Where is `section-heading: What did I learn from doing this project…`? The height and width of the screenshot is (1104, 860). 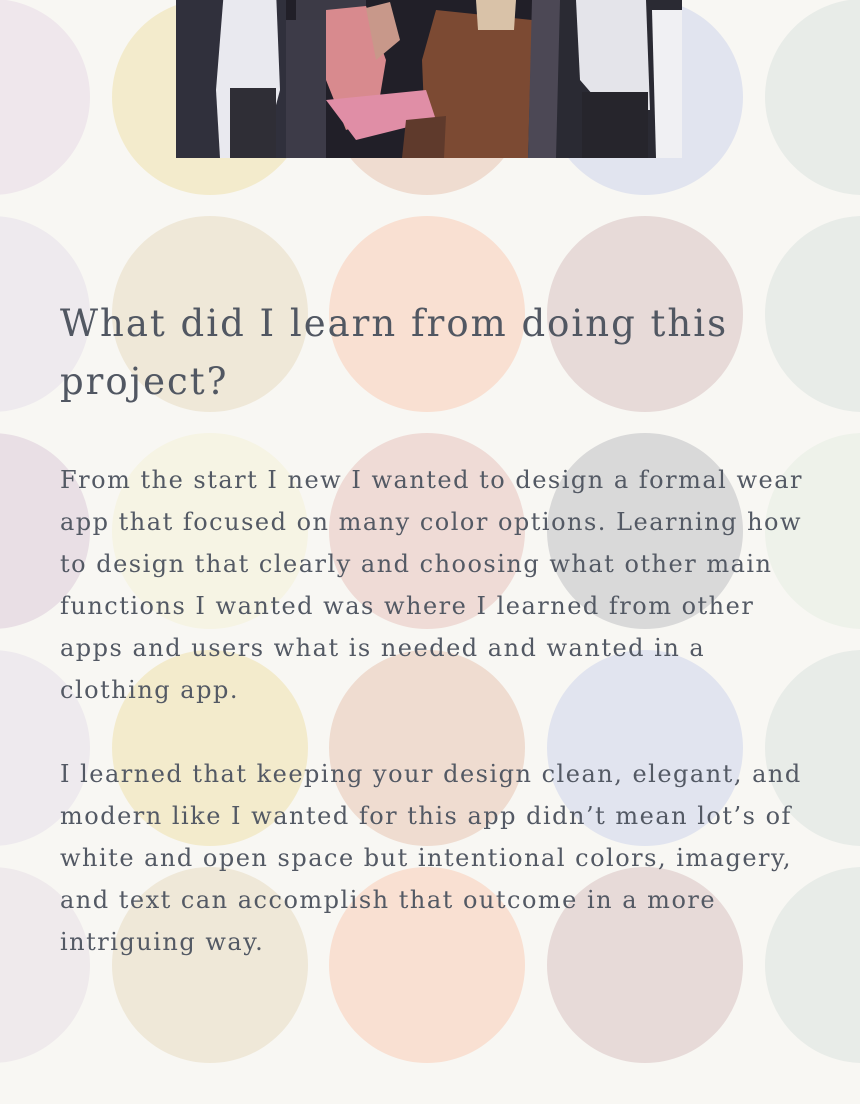 section-heading: What did I learn from doing this project… is located at coordinates (394, 352).